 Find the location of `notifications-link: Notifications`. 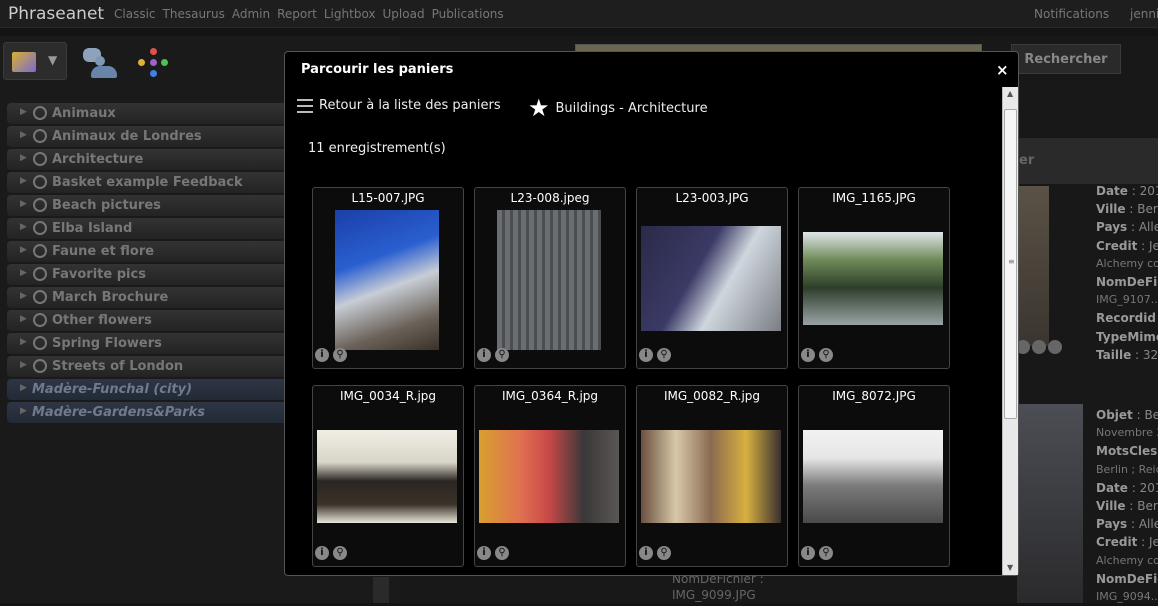

notifications-link: Notifications is located at coordinates (1071, 14).